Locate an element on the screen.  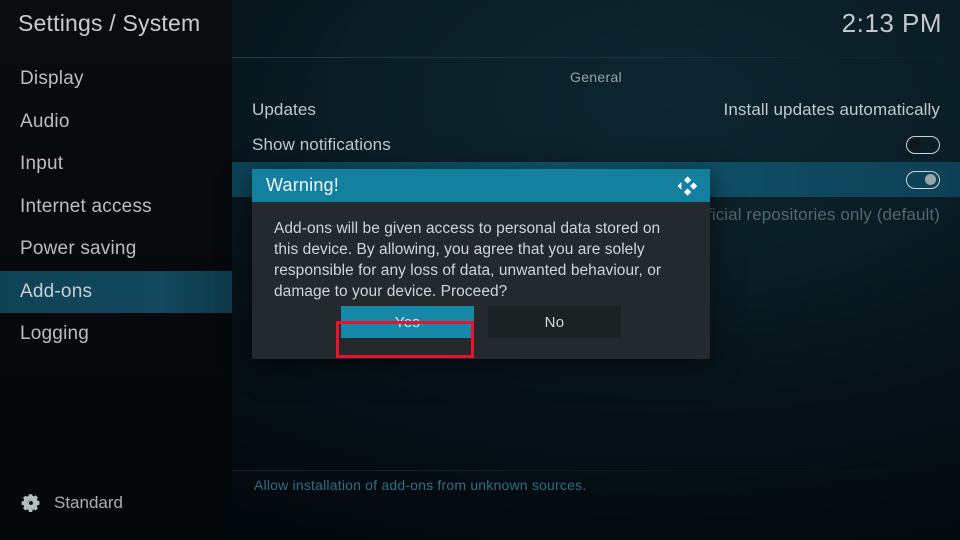
setting-label: Updates is located at coordinates (284, 109).